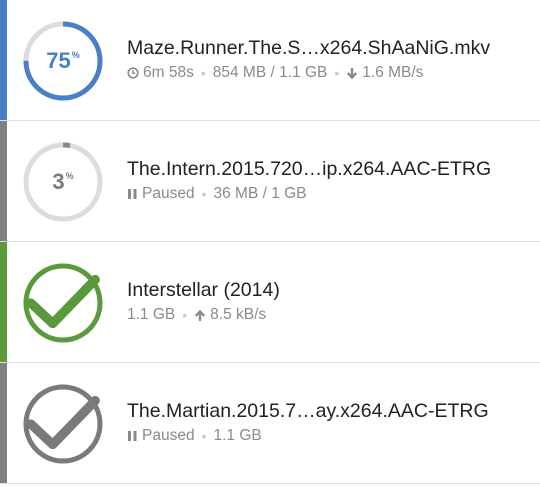  Describe the element at coordinates (329, 436) in the screenshot. I see `torrent-meta: Paused • 1.1 GB` at that location.